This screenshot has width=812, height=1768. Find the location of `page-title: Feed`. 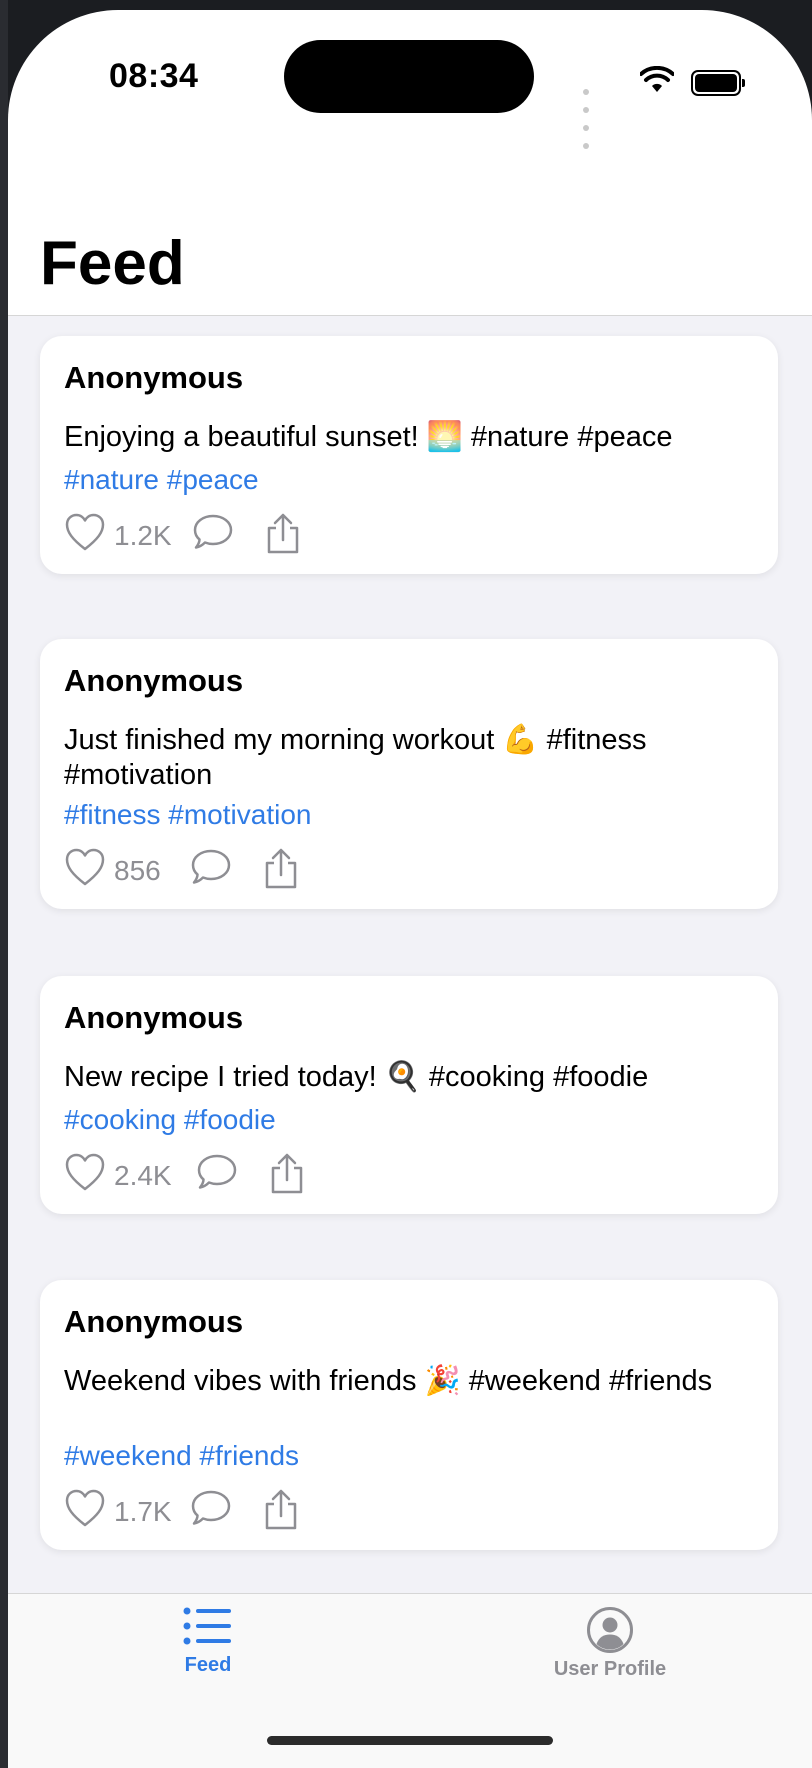

page-title: Feed is located at coordinates (112, 263).